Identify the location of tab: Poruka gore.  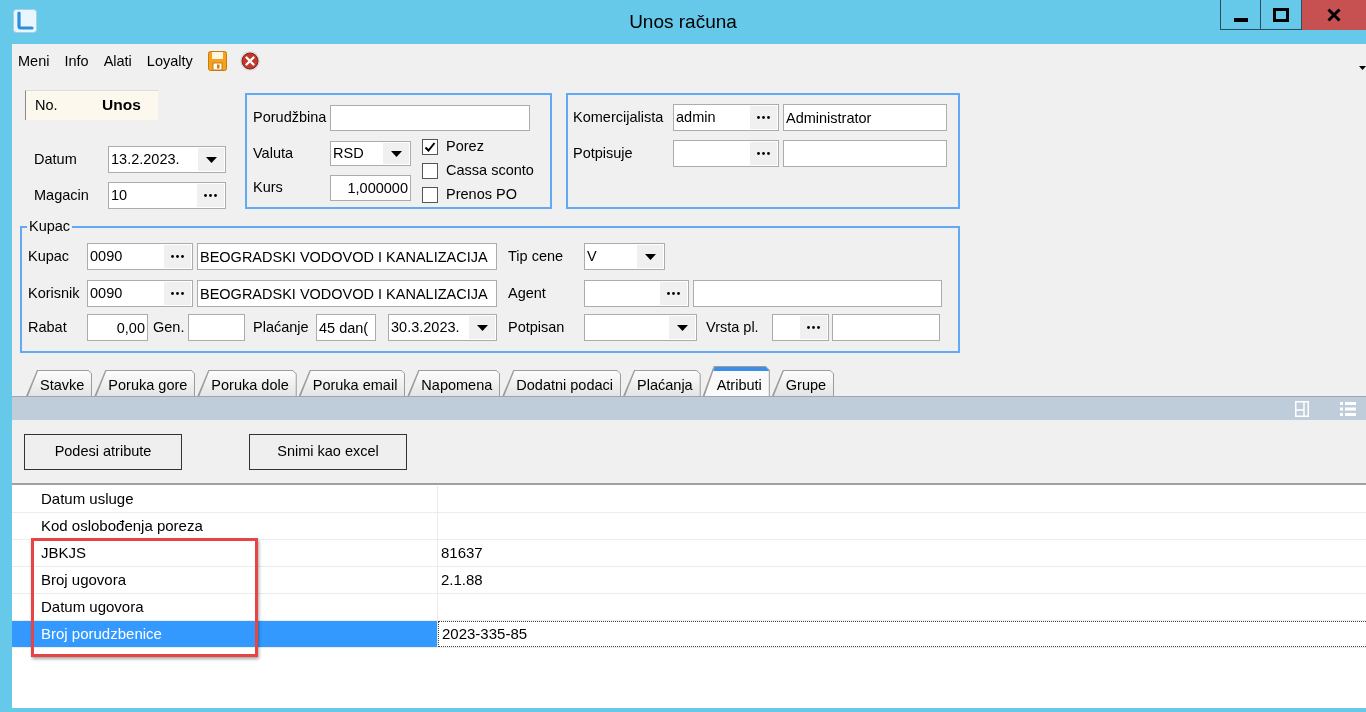
(145, 383).